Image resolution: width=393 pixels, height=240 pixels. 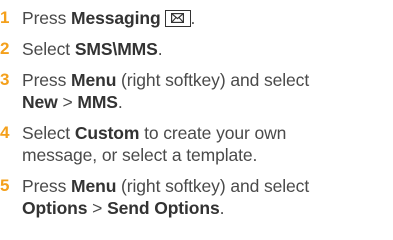 I want to click on step-text: Select SMS\MMS., so click(x=204, y=49).